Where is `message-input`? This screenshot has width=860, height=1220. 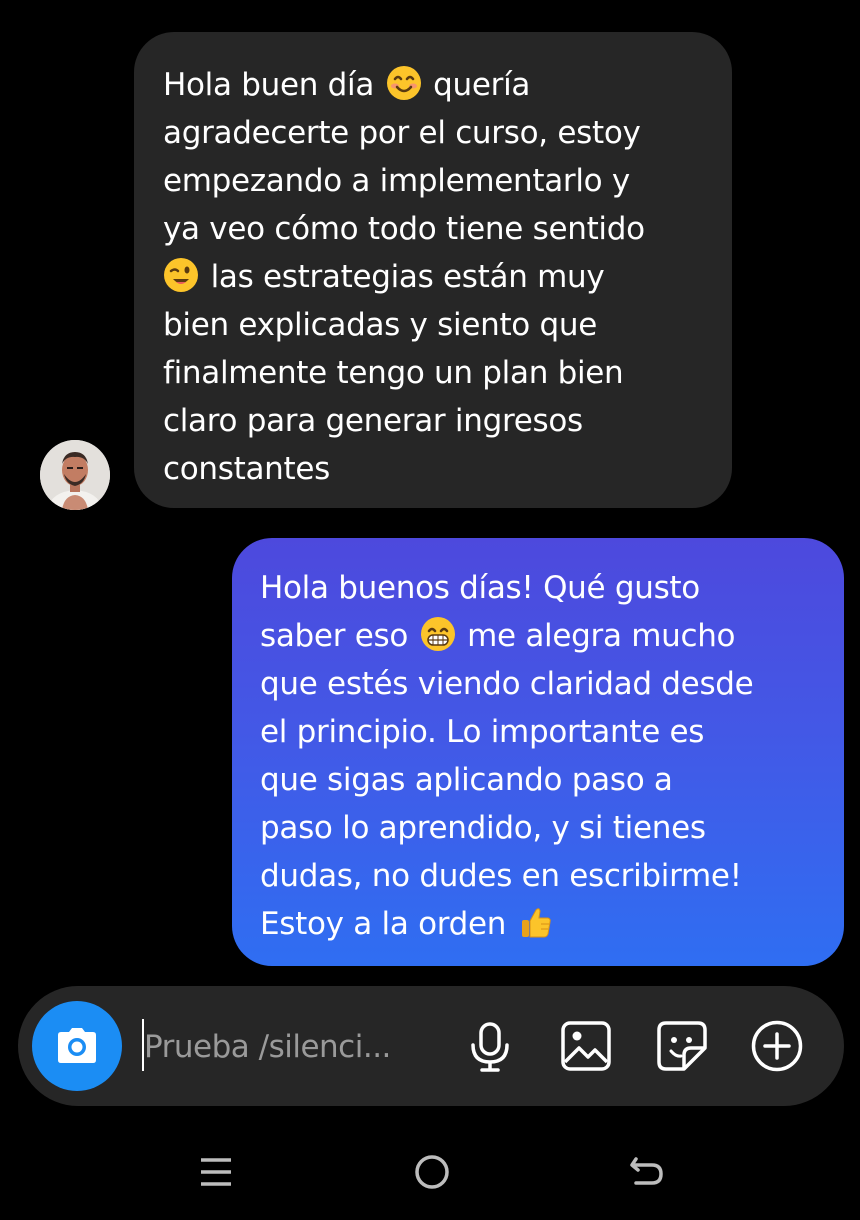 message-input is located at coordinates (294, 1047).